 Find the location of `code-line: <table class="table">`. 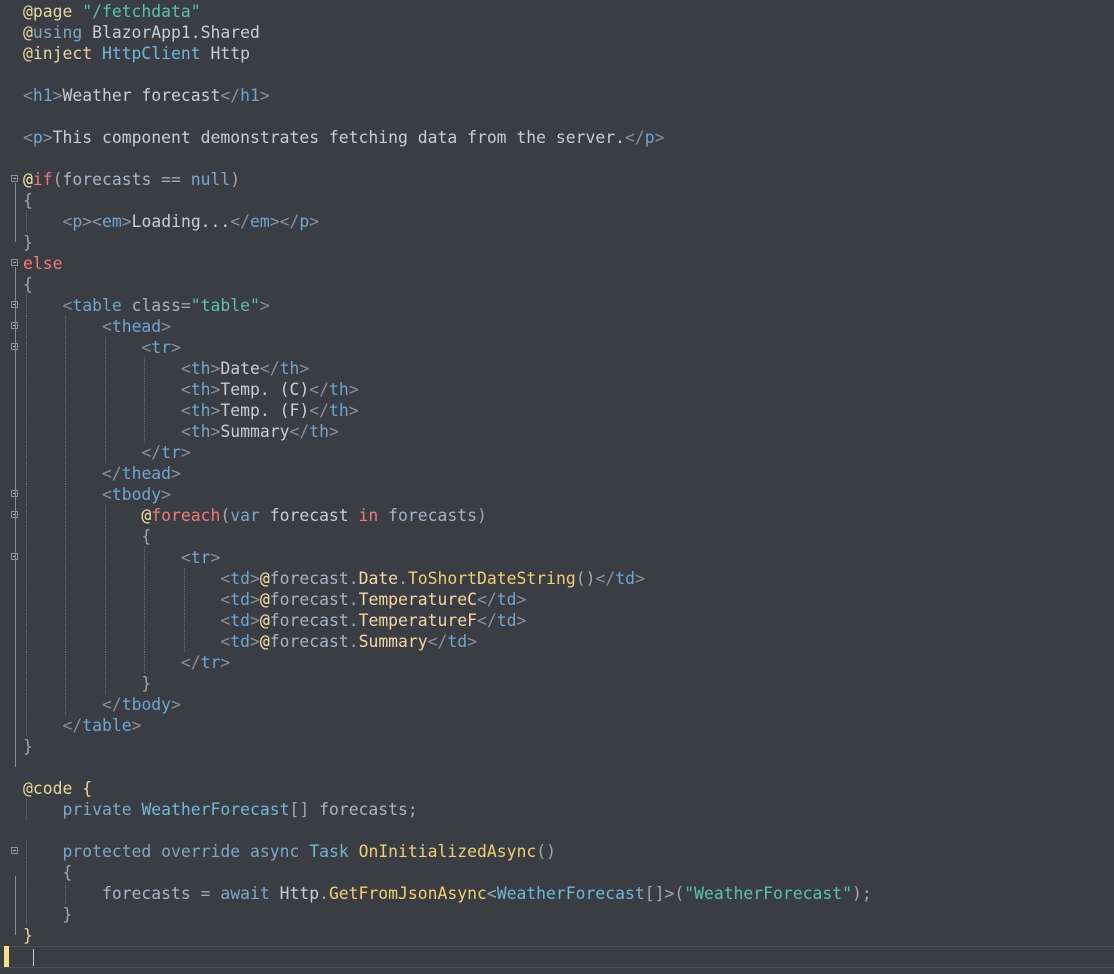

code-line: <table class="table"> is located at coordinates (557, 305).